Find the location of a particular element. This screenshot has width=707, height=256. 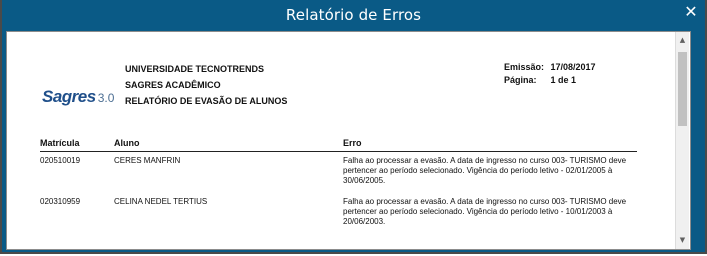

report-header-meta: Emissão: 17/08/2017 Página: 1 de 1 is located at coordinates (550, 74).